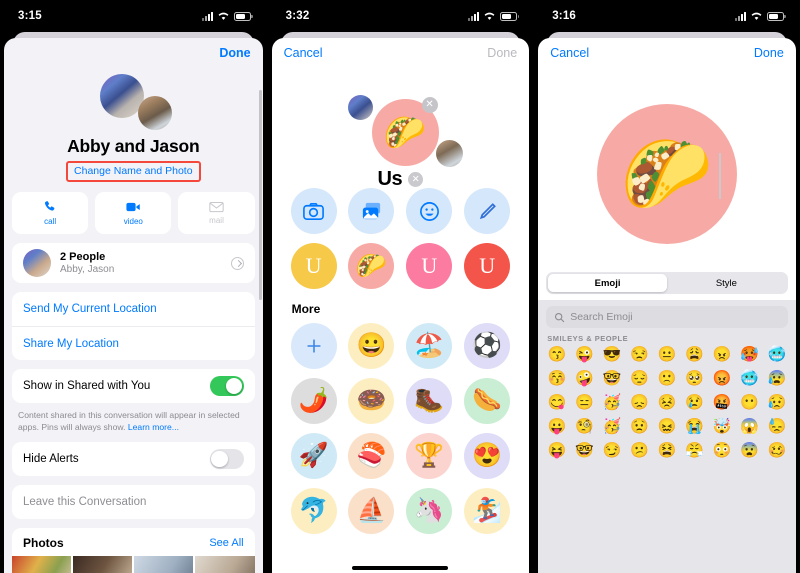 The height and width of the screenshot is (573, 800). Describe the element at coordinates (429, 511) in the screenshot. I see `more-item: 🦄` at that location.